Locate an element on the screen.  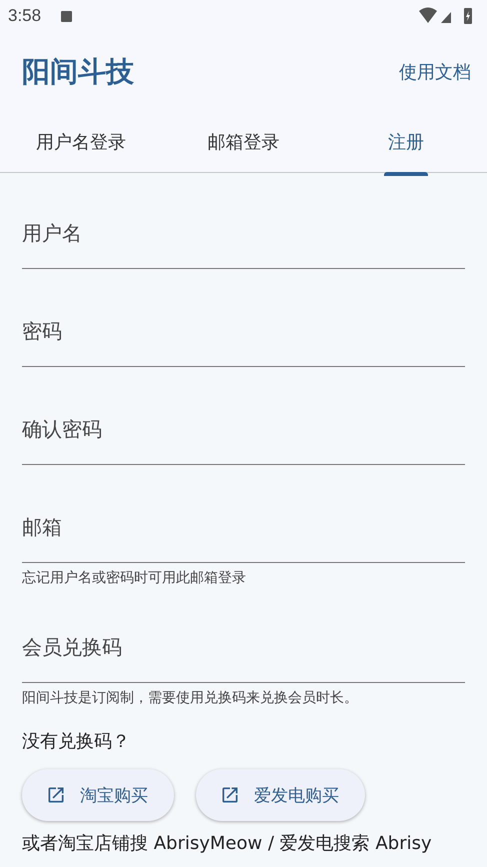
helper-text: 忘记用户名或密码时可用此邮箱登录 is located at coordinates (134, 578).